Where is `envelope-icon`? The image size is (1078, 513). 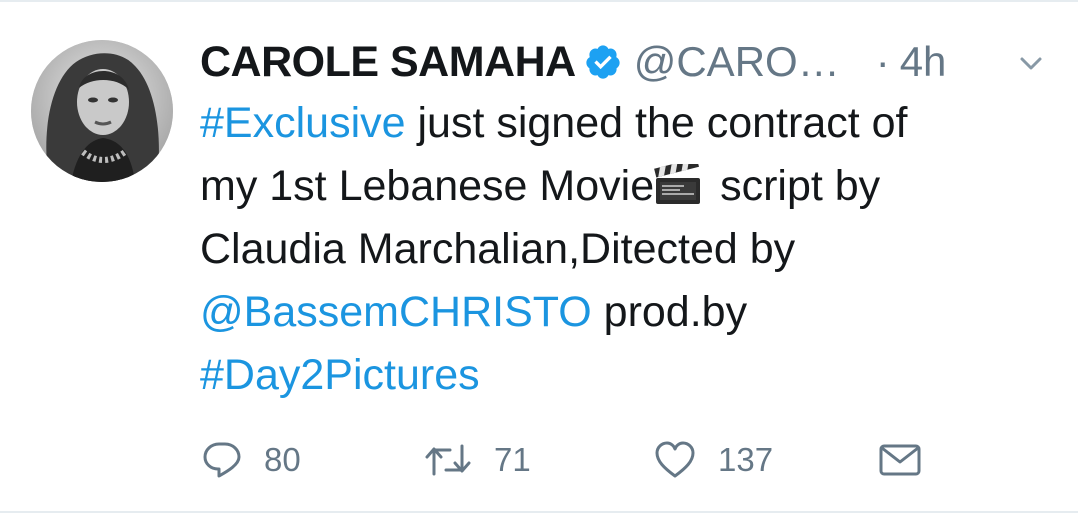 envelope-icon is located at coordinates (900, 460).